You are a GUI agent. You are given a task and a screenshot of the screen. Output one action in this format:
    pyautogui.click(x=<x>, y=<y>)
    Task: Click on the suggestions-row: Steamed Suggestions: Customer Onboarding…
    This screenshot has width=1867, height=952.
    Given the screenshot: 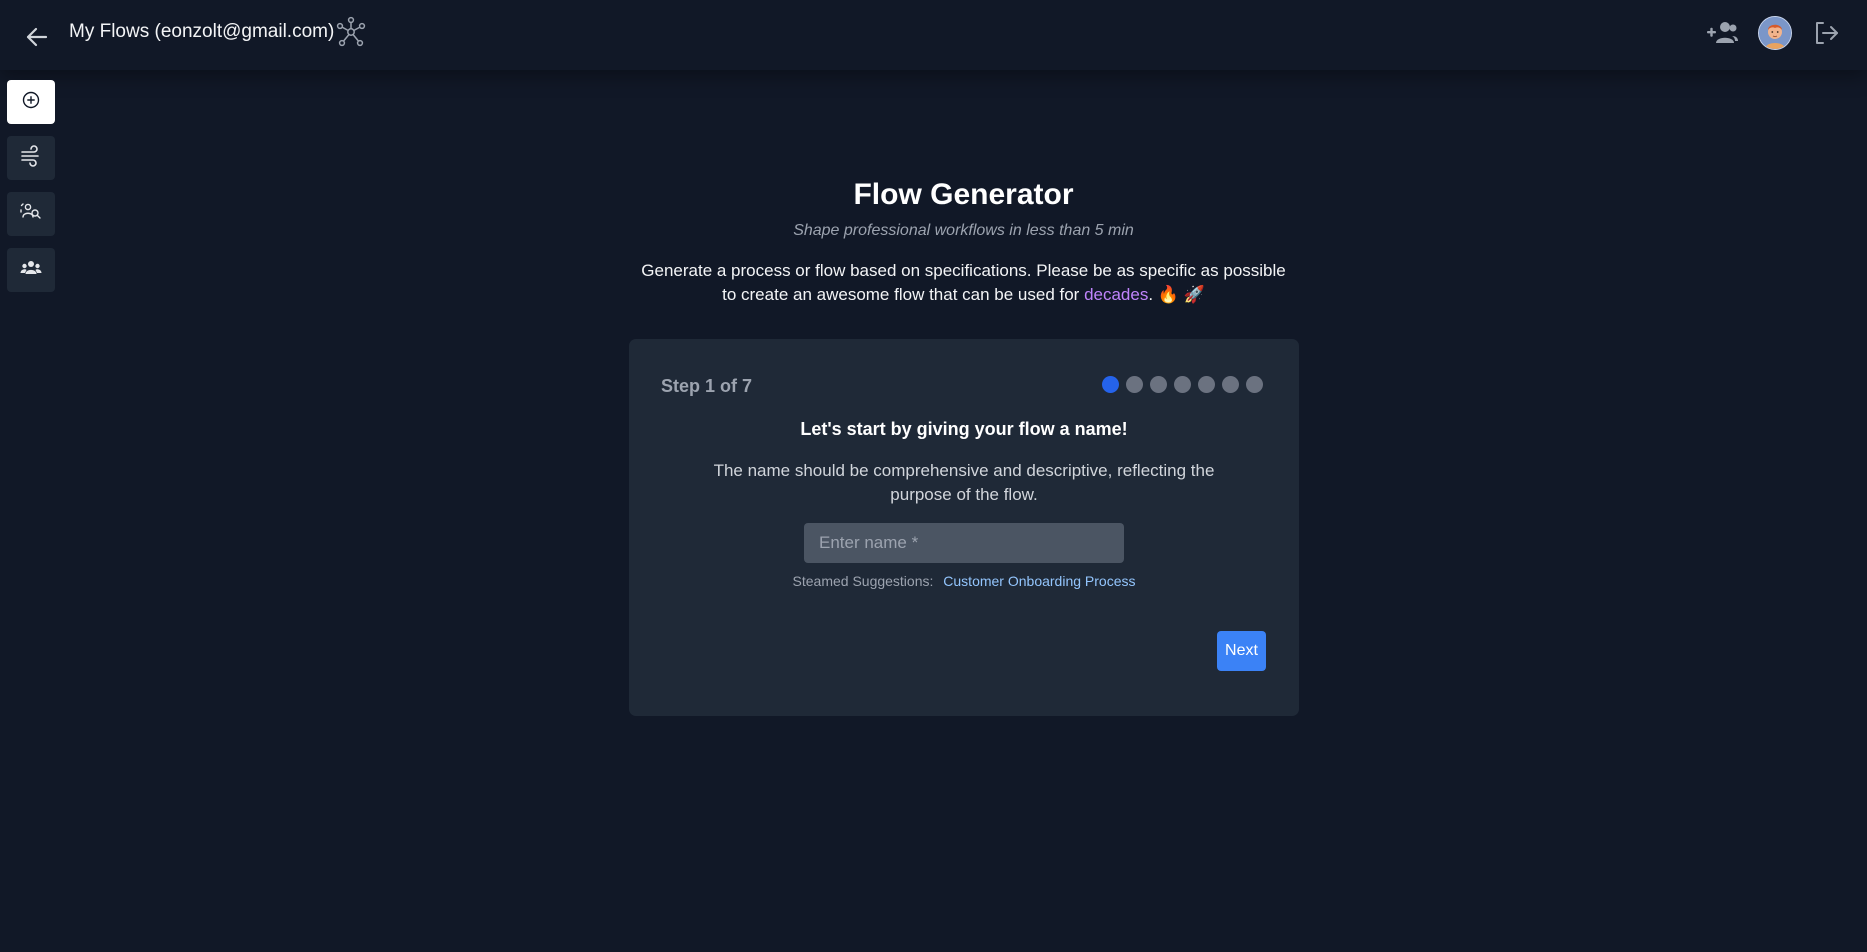 What is the action you would take?
    pyautogui.click(x=964, y=581)
    